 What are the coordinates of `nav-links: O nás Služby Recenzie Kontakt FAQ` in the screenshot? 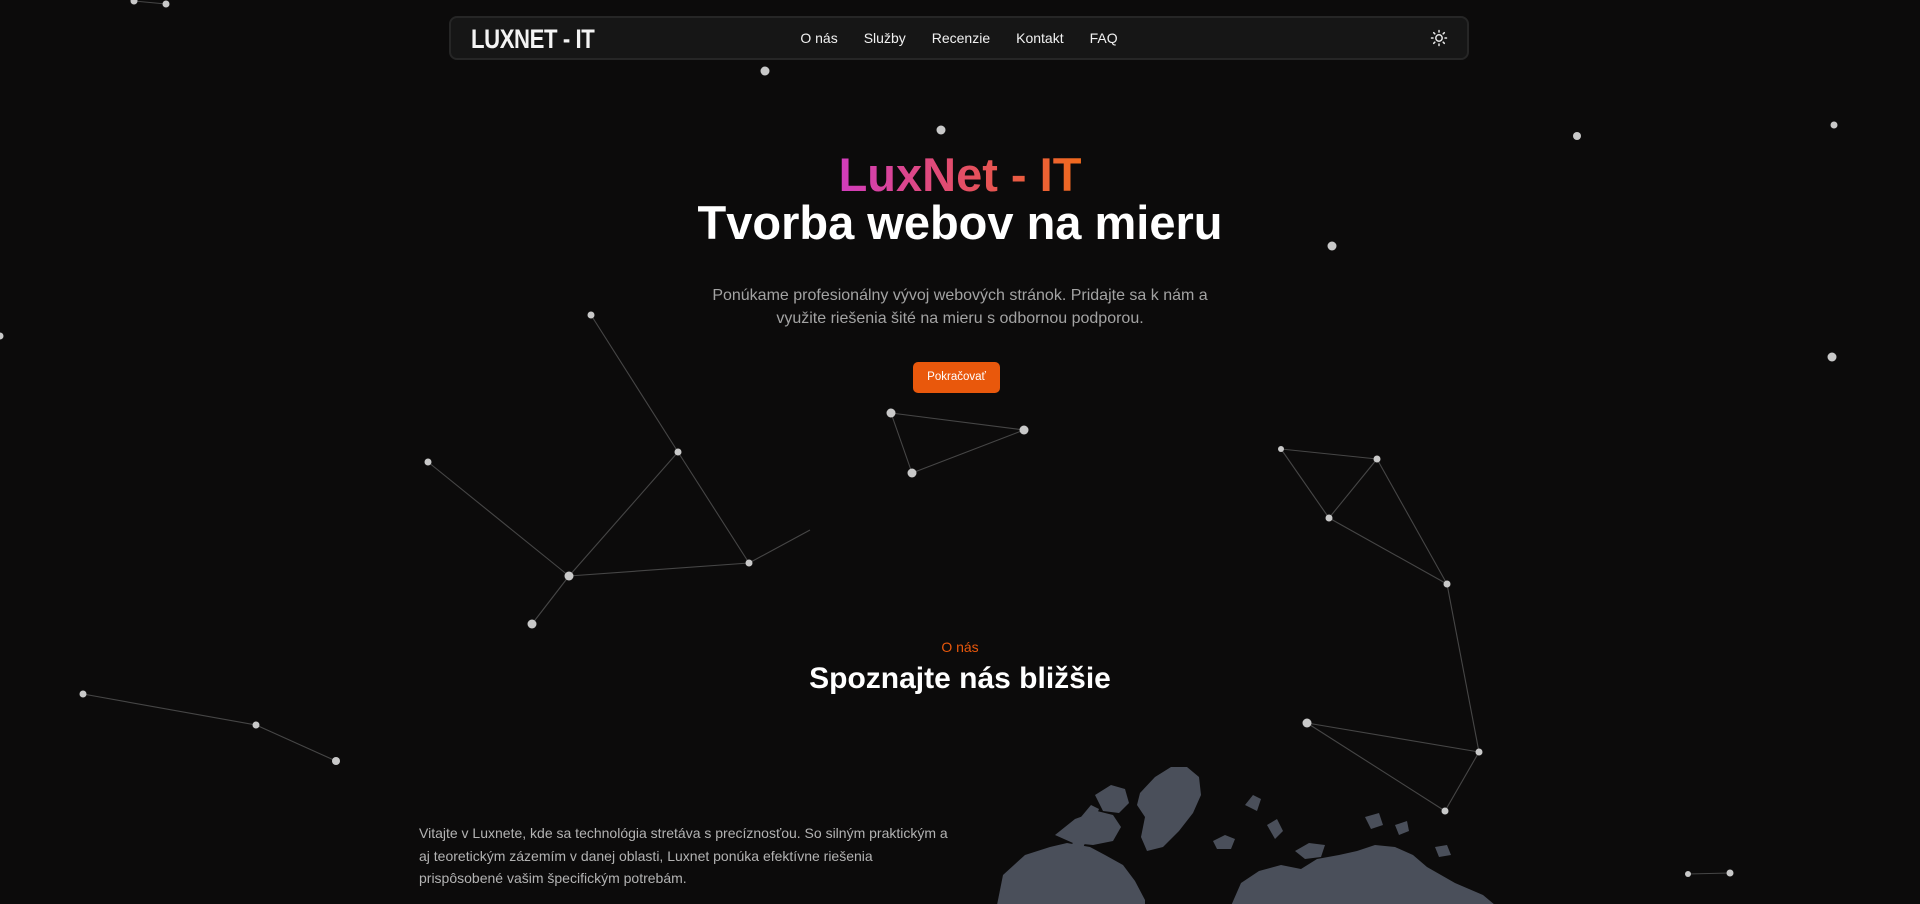 It's located at (959, 38).